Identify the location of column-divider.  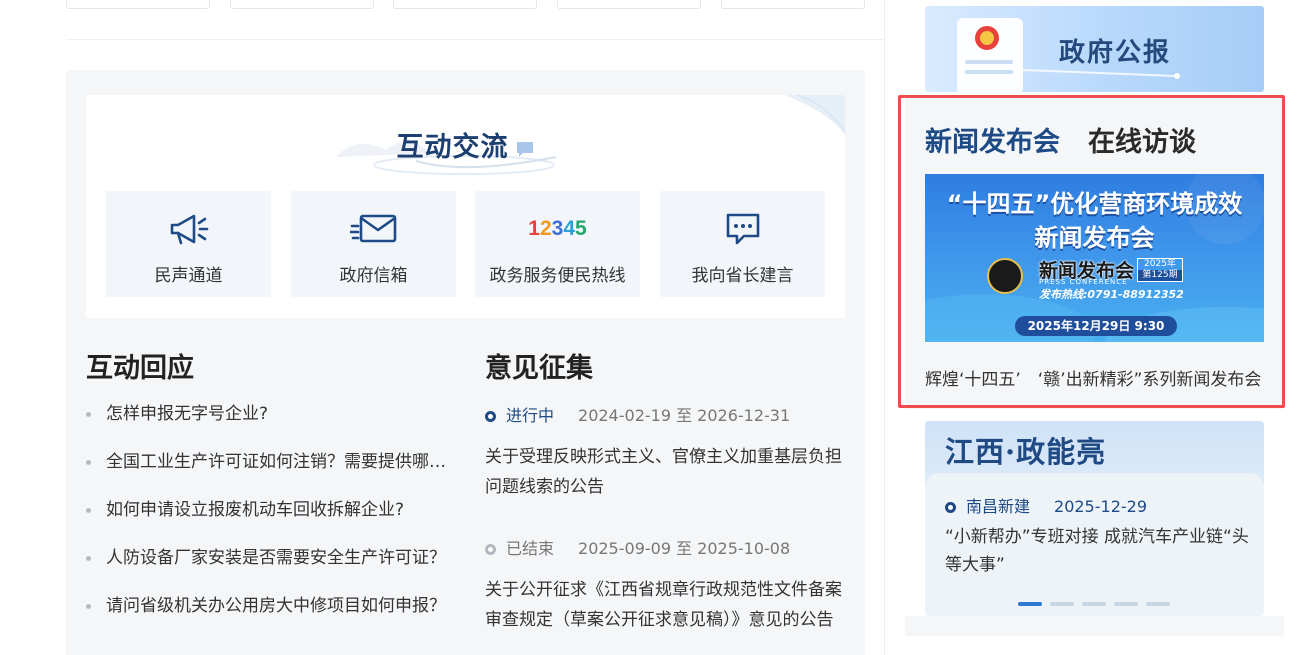
(884, 327).